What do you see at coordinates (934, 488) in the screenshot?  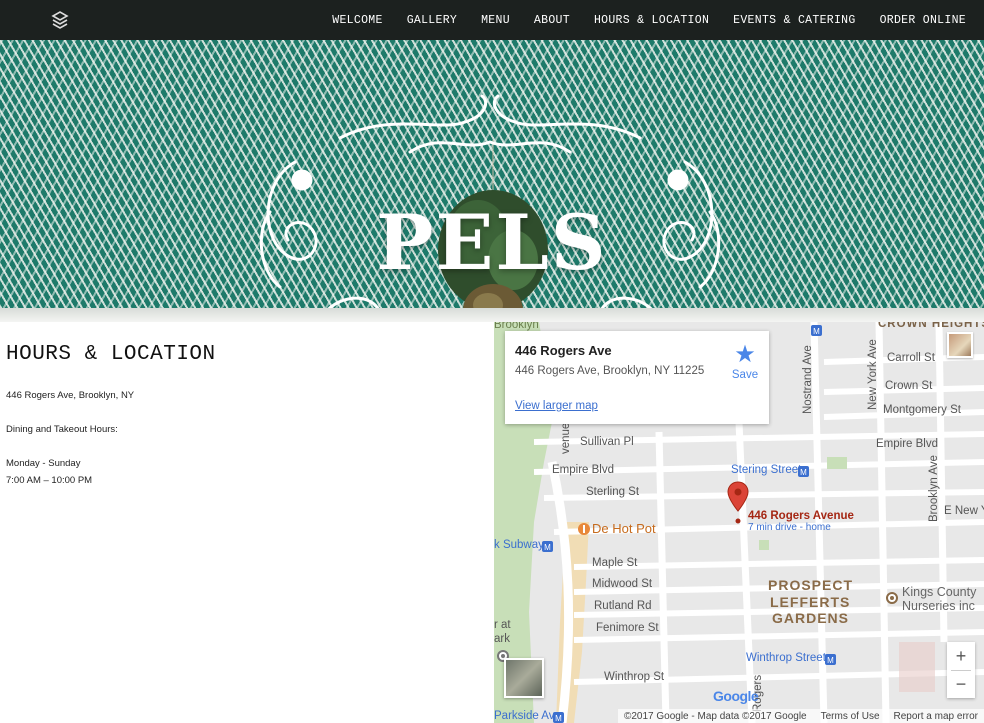 I see `map-label-brooklyn-ave: Brooklyn Ave` at bounding box center [934, 488].